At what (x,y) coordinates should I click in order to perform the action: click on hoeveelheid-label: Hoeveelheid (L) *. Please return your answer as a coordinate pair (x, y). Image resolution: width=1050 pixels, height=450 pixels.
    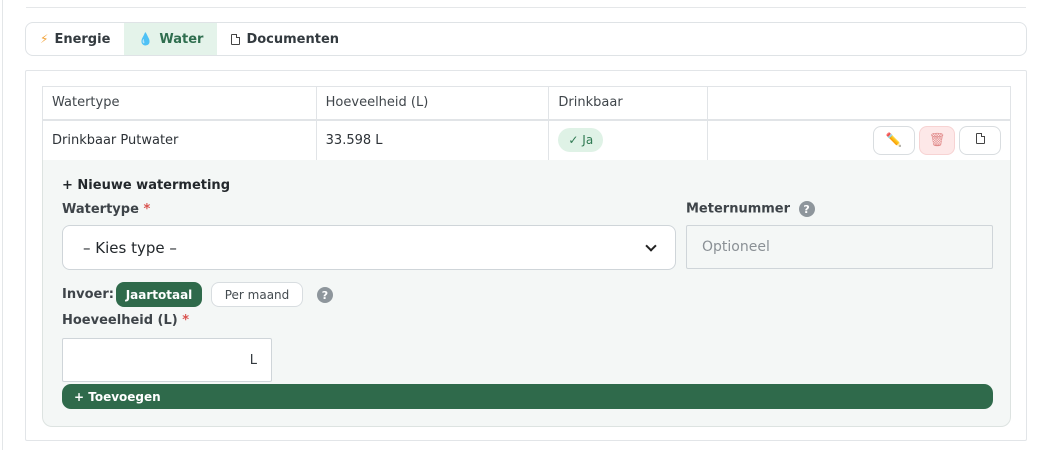
    Looking at the image, I should click on (126, 320).